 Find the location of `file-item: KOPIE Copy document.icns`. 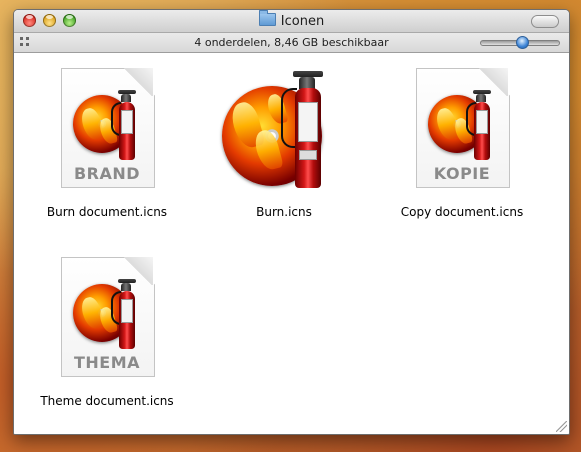

file-item: KOPIE Copy document.icns is located at coordinates (462, 143).